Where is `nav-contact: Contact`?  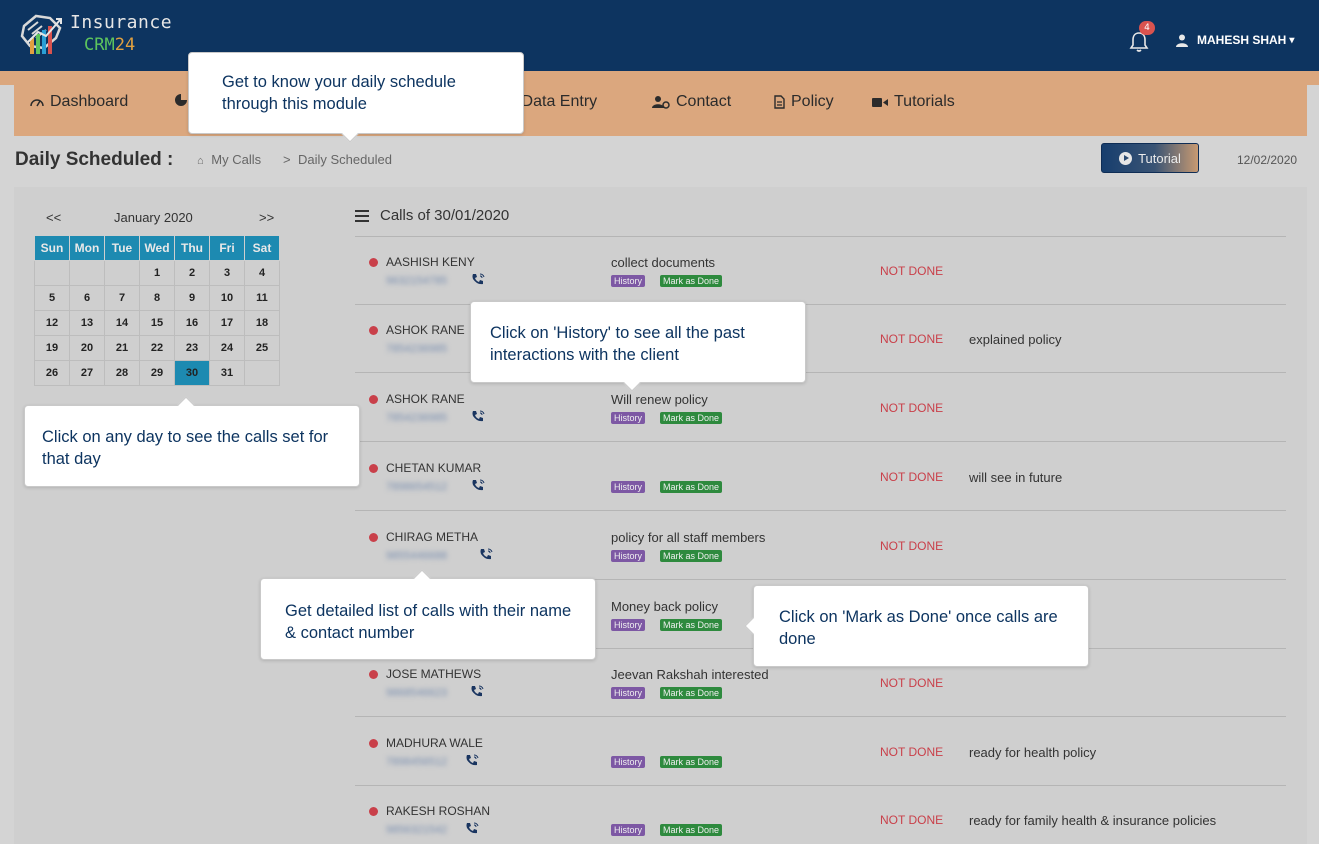
nav-contact: Contact is located at coordinates (691, 102).